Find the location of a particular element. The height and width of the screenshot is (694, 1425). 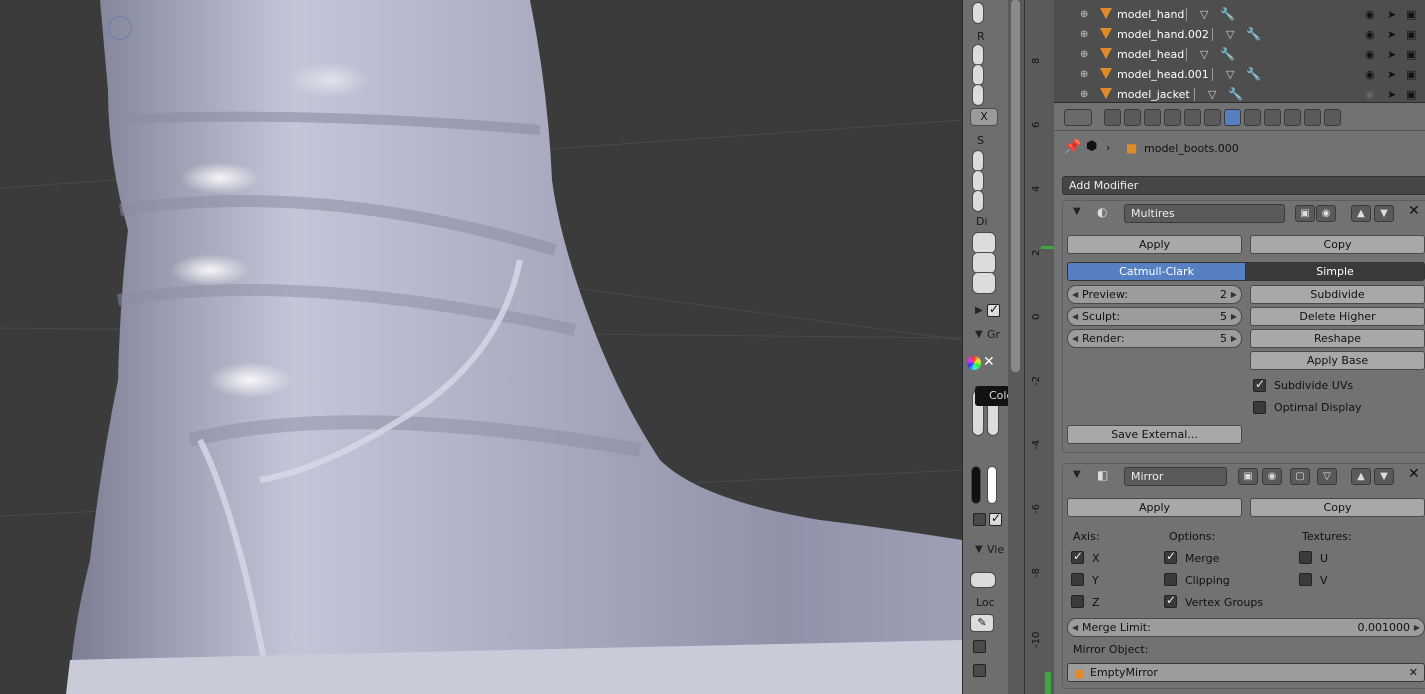

preview-level-field: ◀ Preview: 2 ▶ is located at coordinates (1154, 294).